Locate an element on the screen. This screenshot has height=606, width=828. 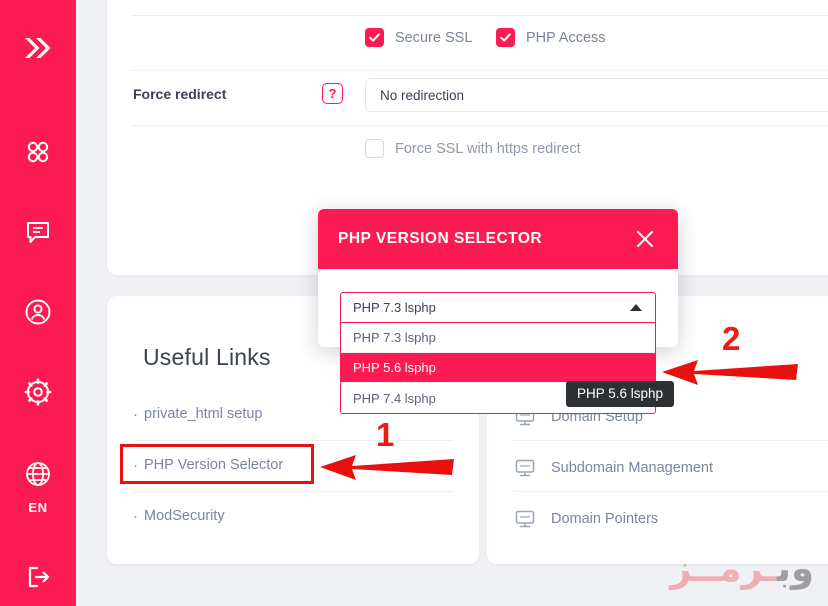
link-private-html-setup: · private_html setup is located at coordinates (197, 414).